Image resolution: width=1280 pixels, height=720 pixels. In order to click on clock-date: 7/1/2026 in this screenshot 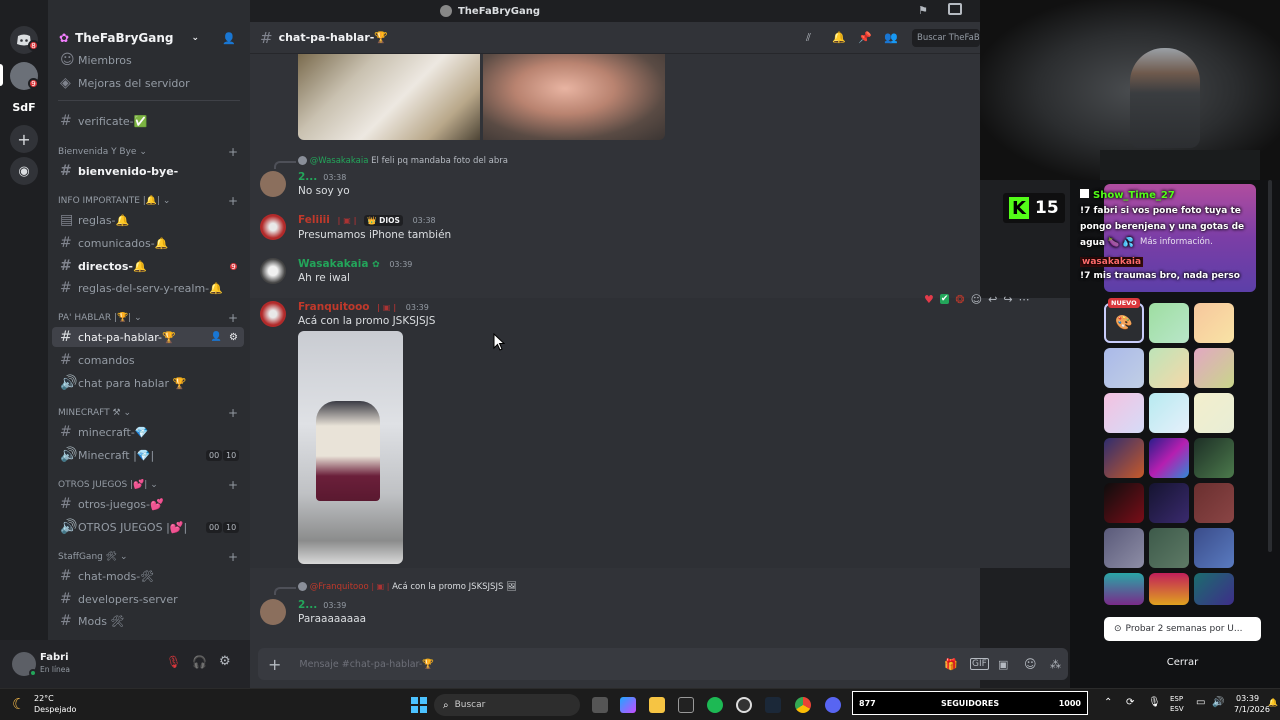, I will do `click(1252, 709)`.